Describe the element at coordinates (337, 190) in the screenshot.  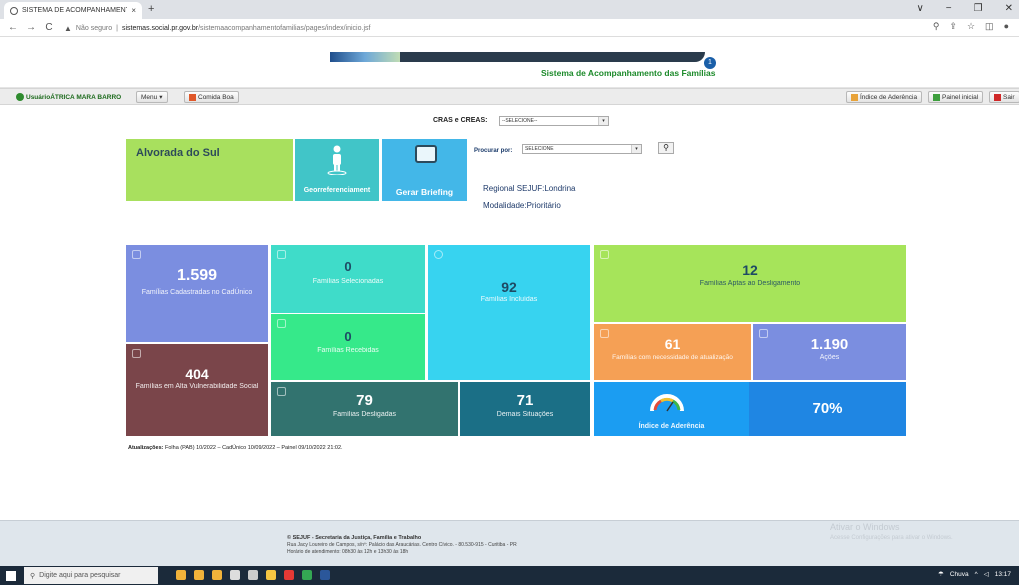
I see `georeferenciamento-label: Georreferenciament` at that location.